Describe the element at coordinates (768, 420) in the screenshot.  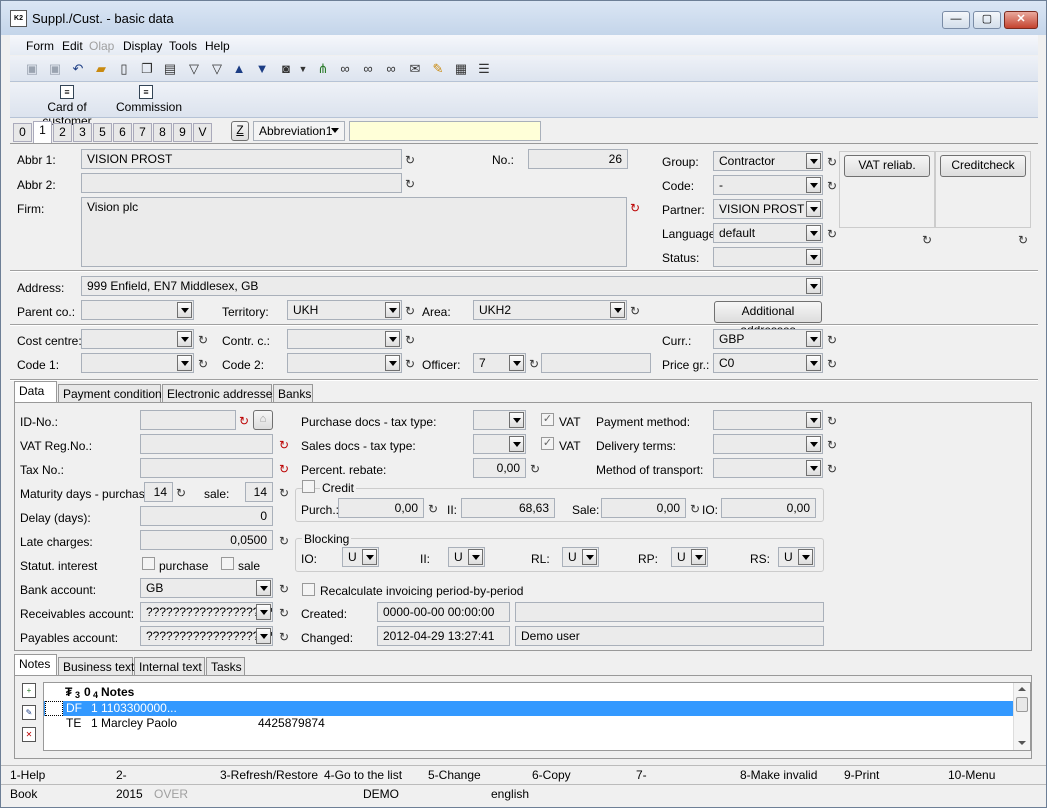
I see `payment-method-select` at that location.